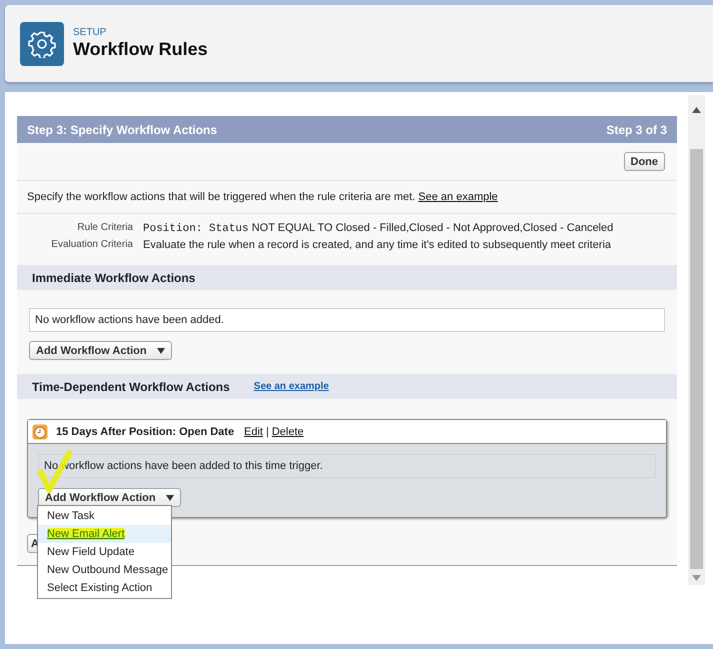 This screenshot has height=649, width=713. What do you see at coordinates (696, 359) in the screenshot?
I see `scroll-thumb` at bounding box center [696, 359].